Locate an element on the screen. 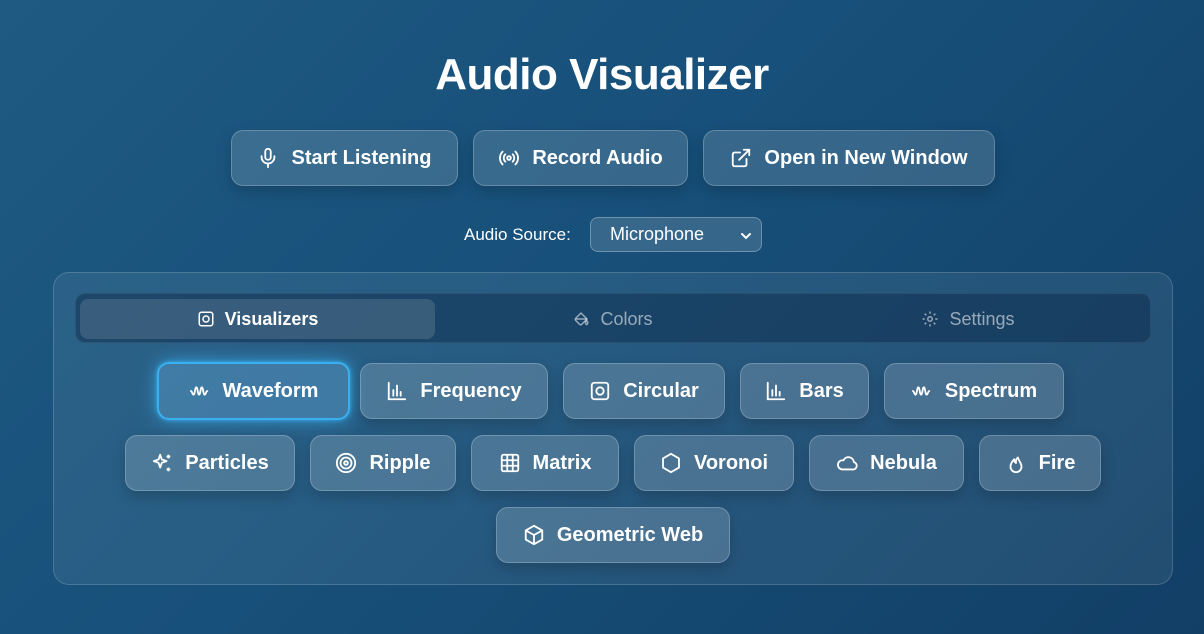  audio-source-select: Microphone is located at coordinates (676, 234).